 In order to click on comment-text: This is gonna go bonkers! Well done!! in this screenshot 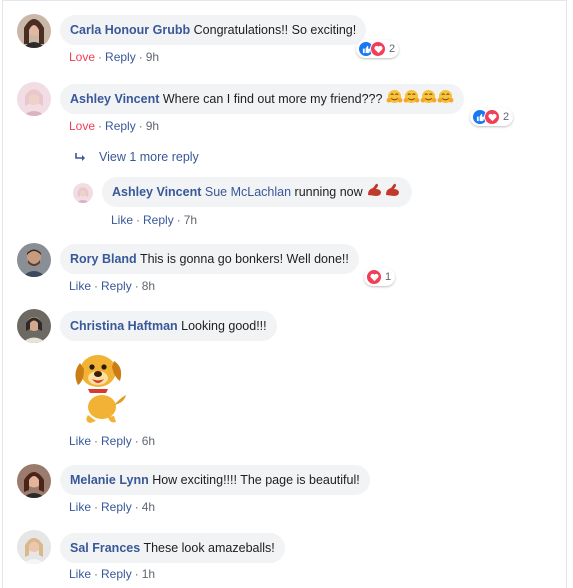, I will do `click(244, 259)`.